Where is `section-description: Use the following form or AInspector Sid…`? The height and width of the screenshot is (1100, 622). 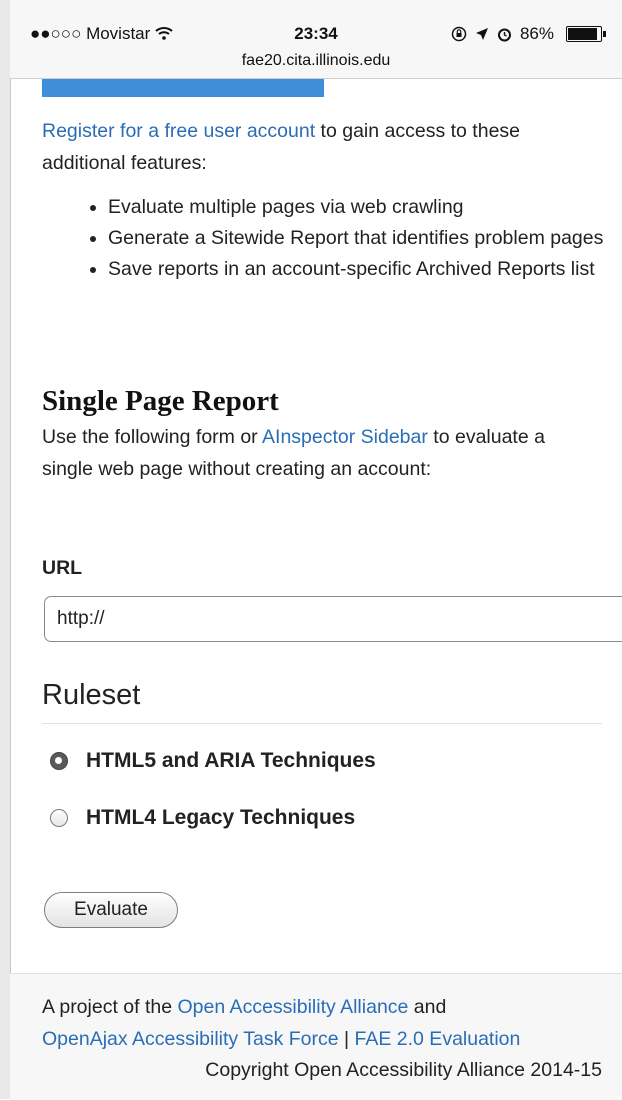
section-description: Use the following form or AInspector Sid… is located at coordinates (307, 453).